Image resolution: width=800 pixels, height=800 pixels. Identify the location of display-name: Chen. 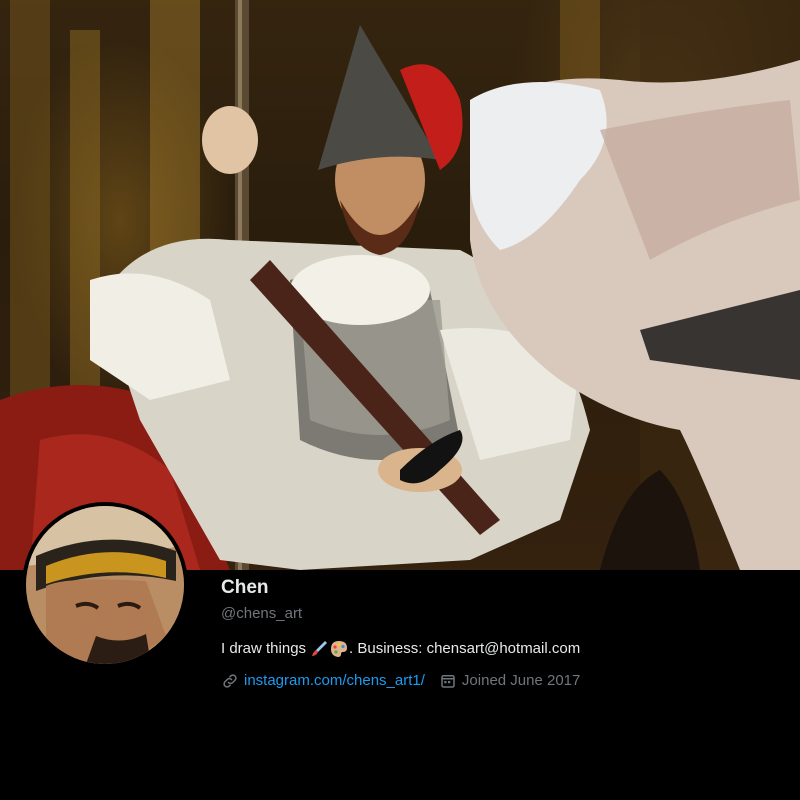
(245, 587).